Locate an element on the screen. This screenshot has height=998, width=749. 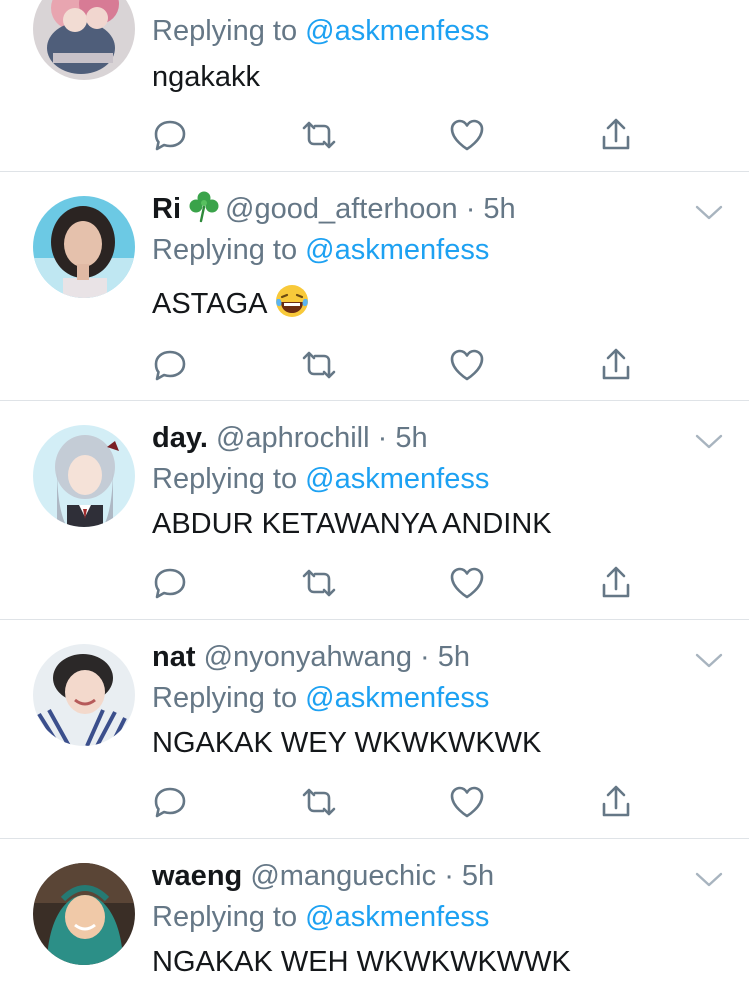
tweet-header: Ri @good_afterhoon · 5h is located at coordinates (334, 209).